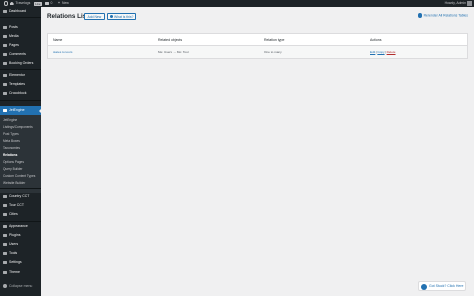 This screenshot has width=474, height=296. Describe the element at coordinates (20, 93) in the screenshot. I see `menu-item-crocoblock: Crocoblock` at that location.